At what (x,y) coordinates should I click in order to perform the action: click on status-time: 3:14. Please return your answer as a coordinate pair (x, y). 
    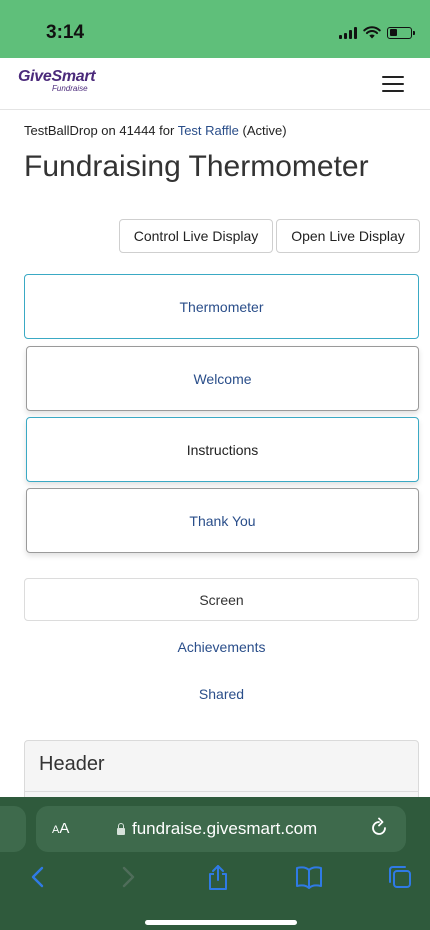
    Looking at the image, I should click on (65, 32).